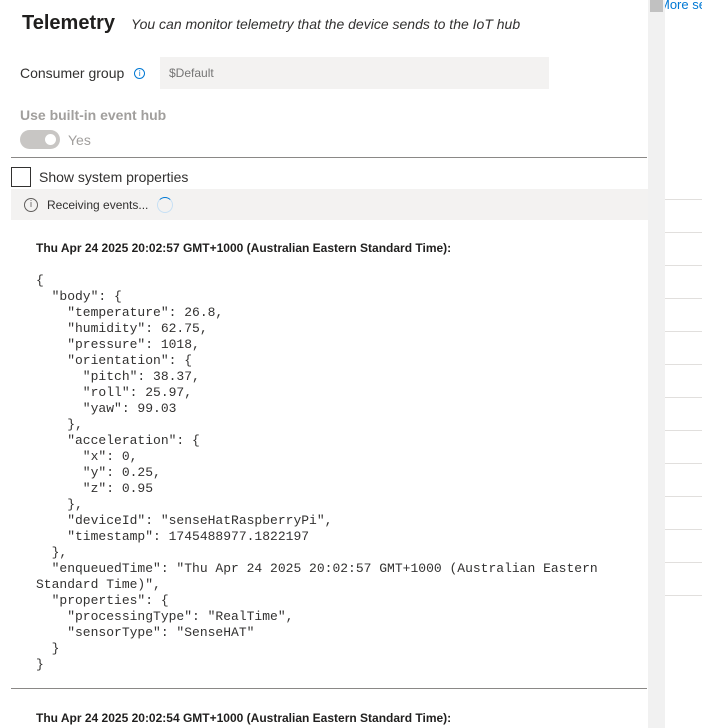 Image resolution: width=702 pixels, height=728 pixels. I want to click on system-properties-row: Show system properties, so click(99, 177).